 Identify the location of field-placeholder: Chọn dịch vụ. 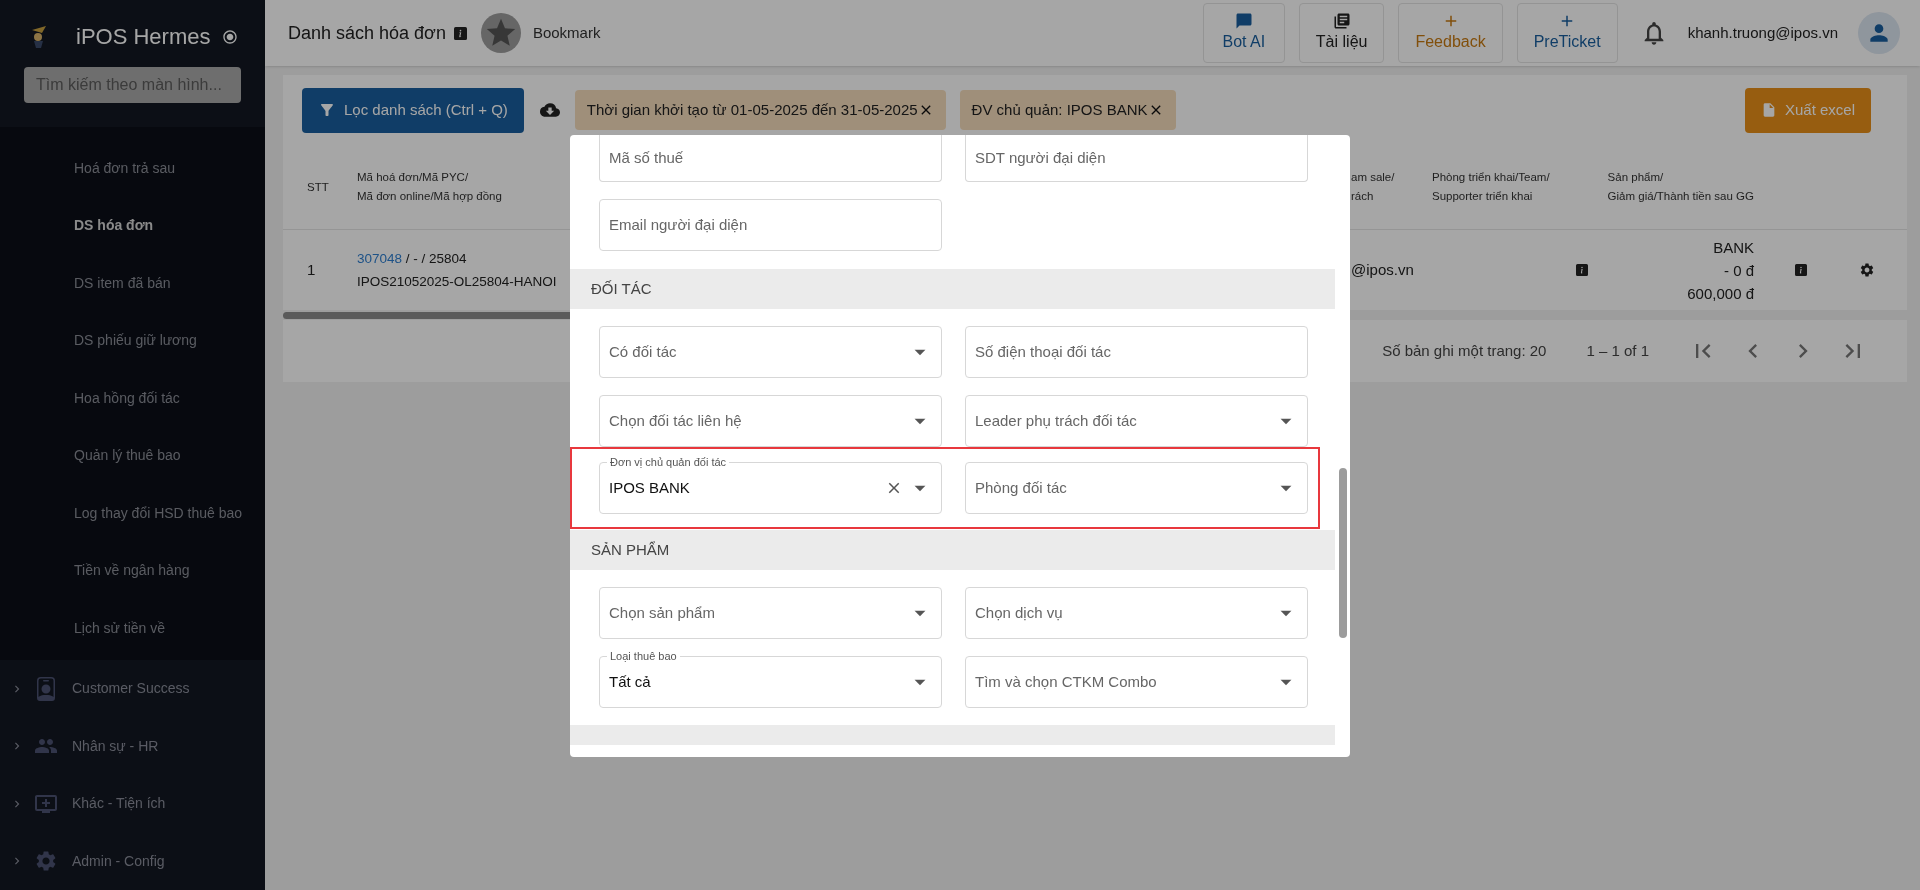
(1019, 612).